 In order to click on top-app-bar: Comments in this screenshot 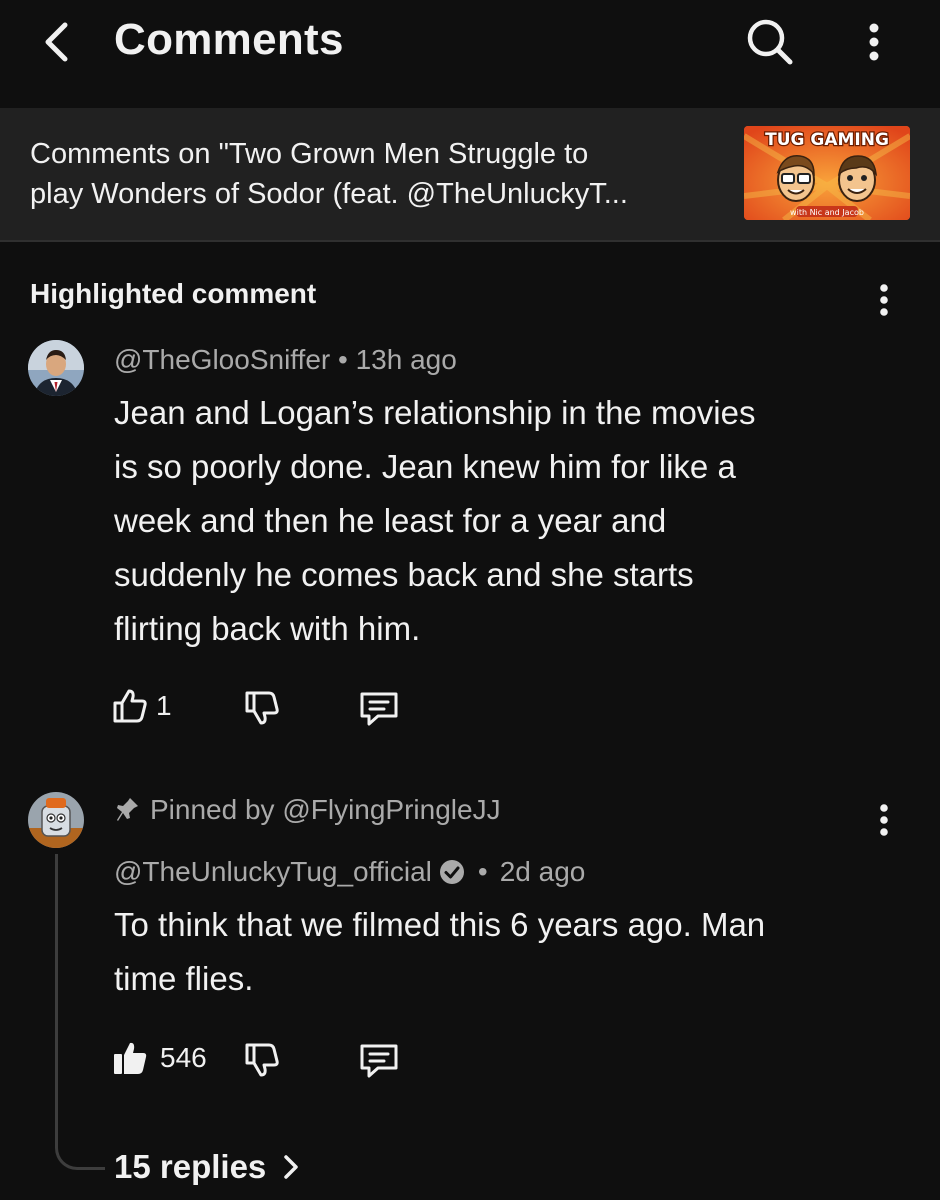, I will do `click(470, 54)`.